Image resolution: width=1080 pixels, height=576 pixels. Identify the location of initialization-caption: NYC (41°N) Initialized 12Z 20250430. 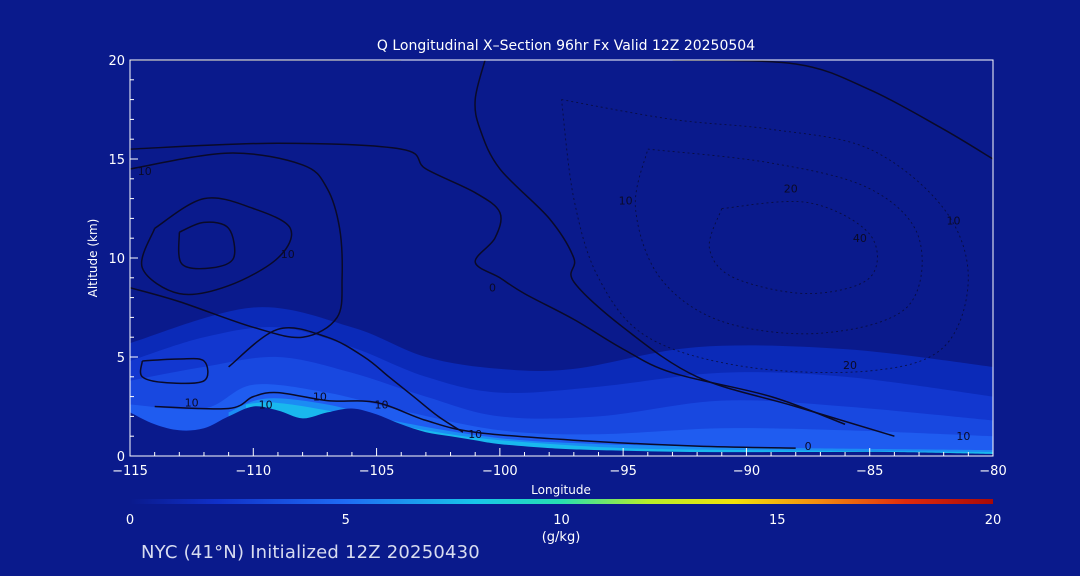
(310, 552).